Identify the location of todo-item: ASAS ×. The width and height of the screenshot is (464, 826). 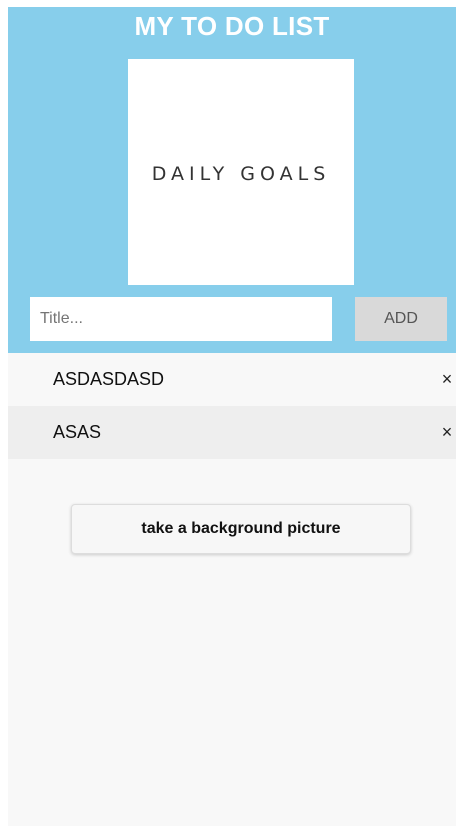
(232, 432).